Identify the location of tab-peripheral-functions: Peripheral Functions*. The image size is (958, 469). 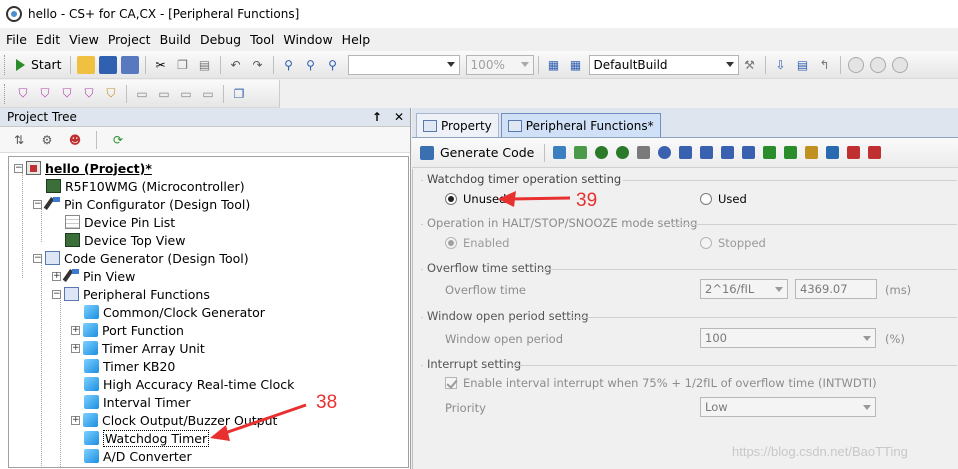
(580, 125).